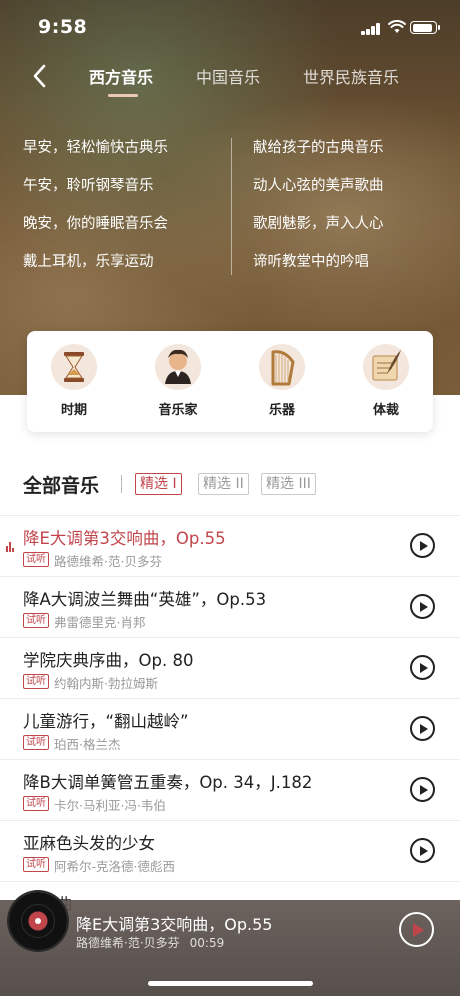  Describe the element at coordinates (318, 227) in the screenshot. I see `playlist-link: 歌剧魅影，声入人心` at that location.